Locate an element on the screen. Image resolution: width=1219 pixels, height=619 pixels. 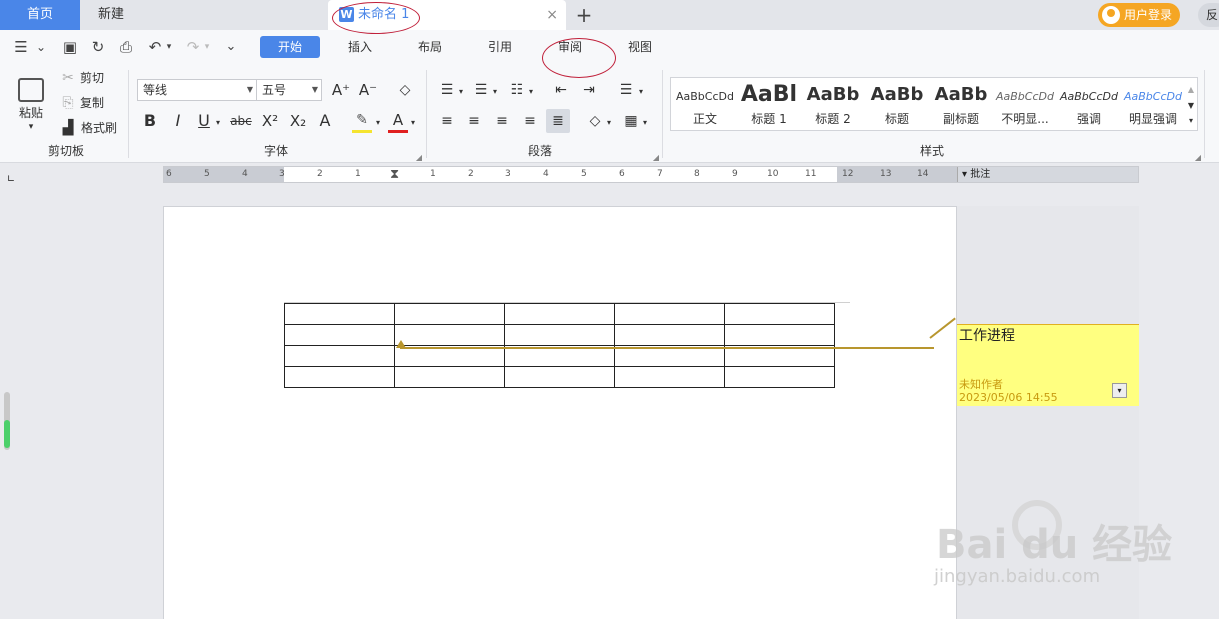
borders-icon: ▦ is located at coordinates (631, 121).